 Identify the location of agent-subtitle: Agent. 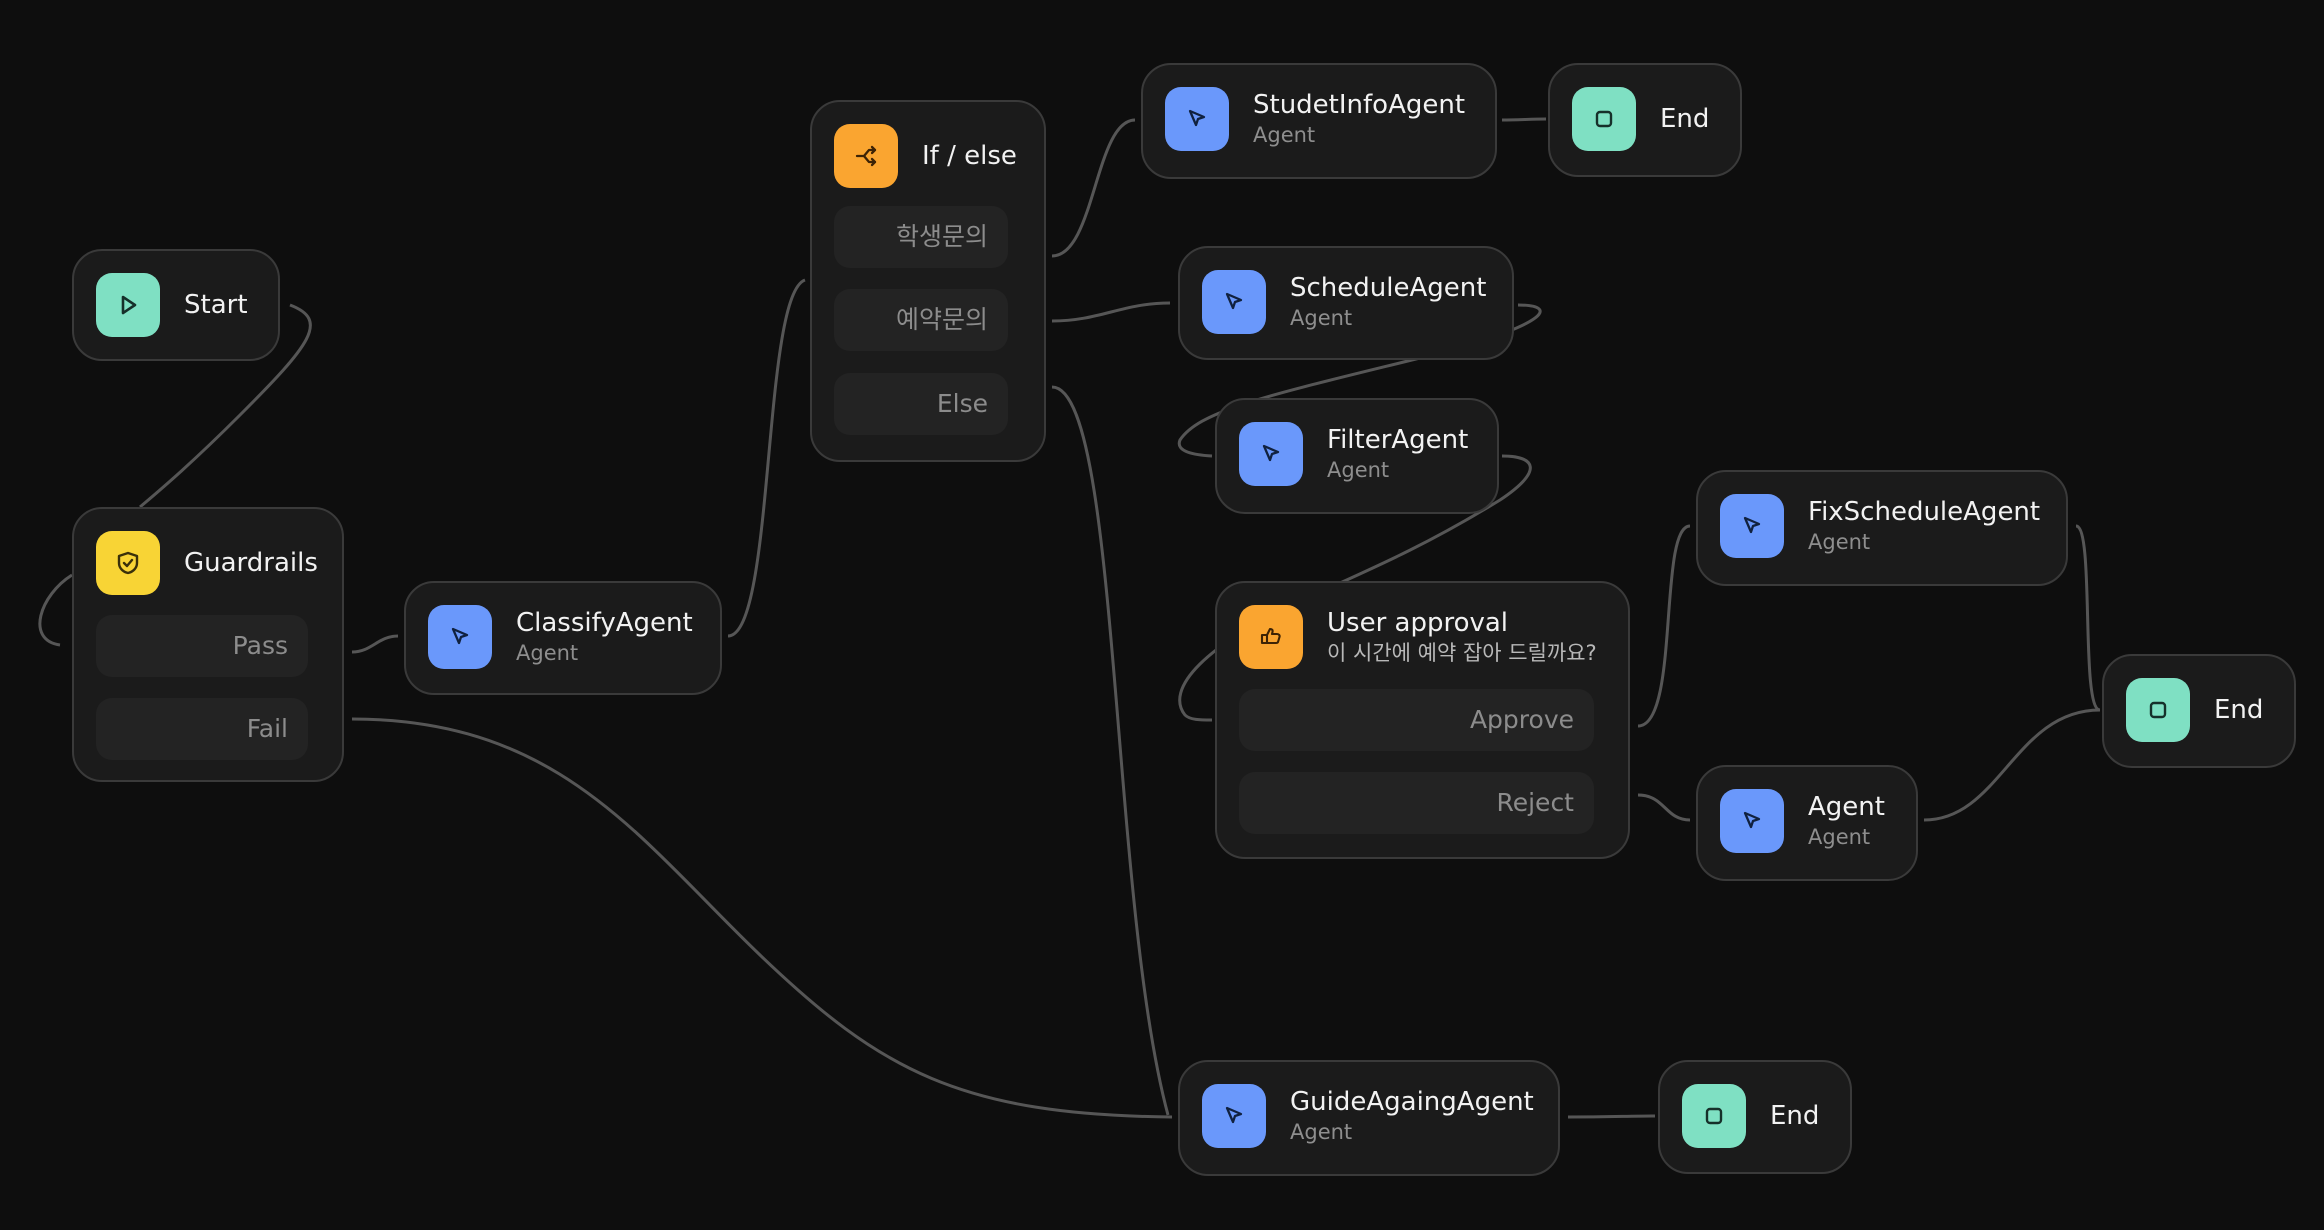
(1839, 837).